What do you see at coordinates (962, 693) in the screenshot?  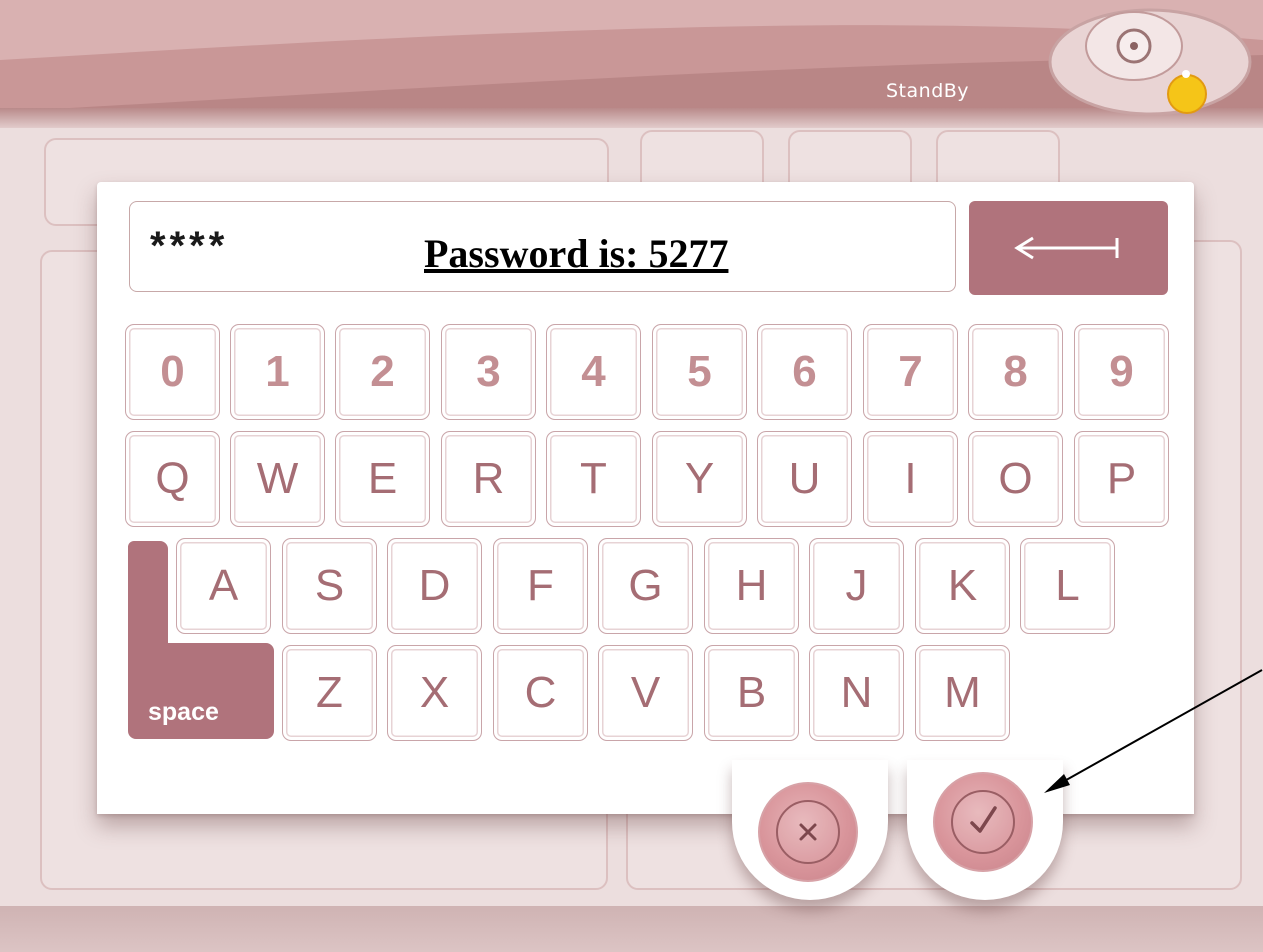 I see `key-m: M` at bounding box center [962, 693].